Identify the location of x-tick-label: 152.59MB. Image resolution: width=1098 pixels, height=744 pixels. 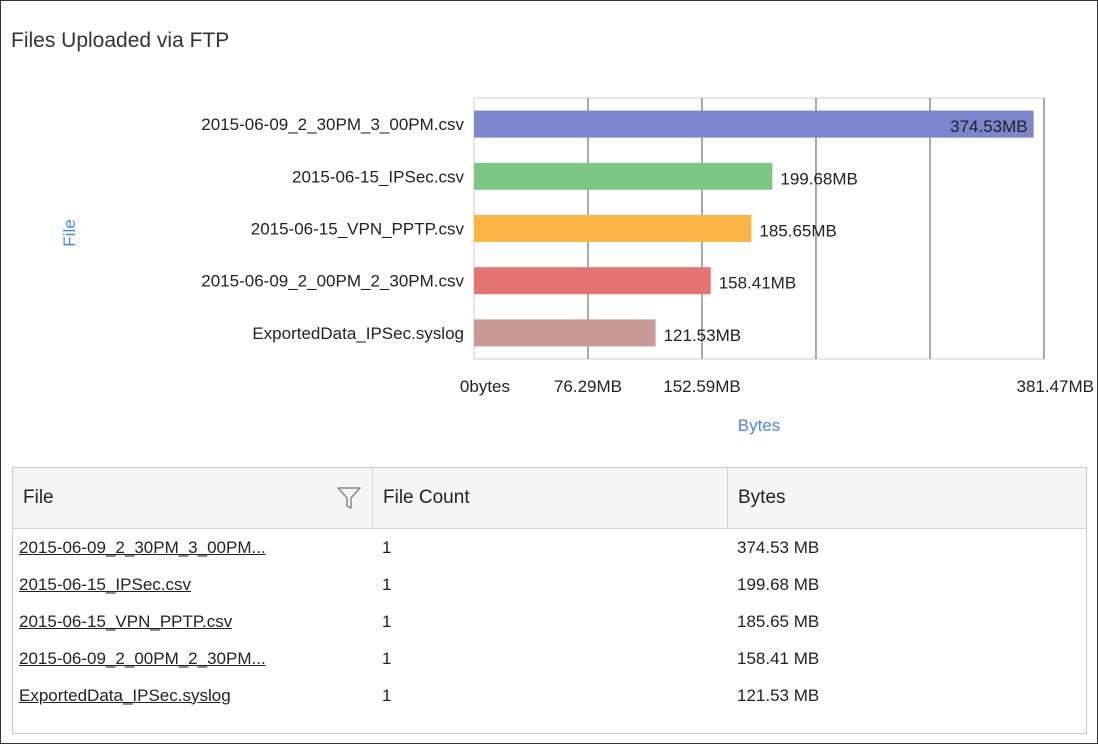
(702, 386).